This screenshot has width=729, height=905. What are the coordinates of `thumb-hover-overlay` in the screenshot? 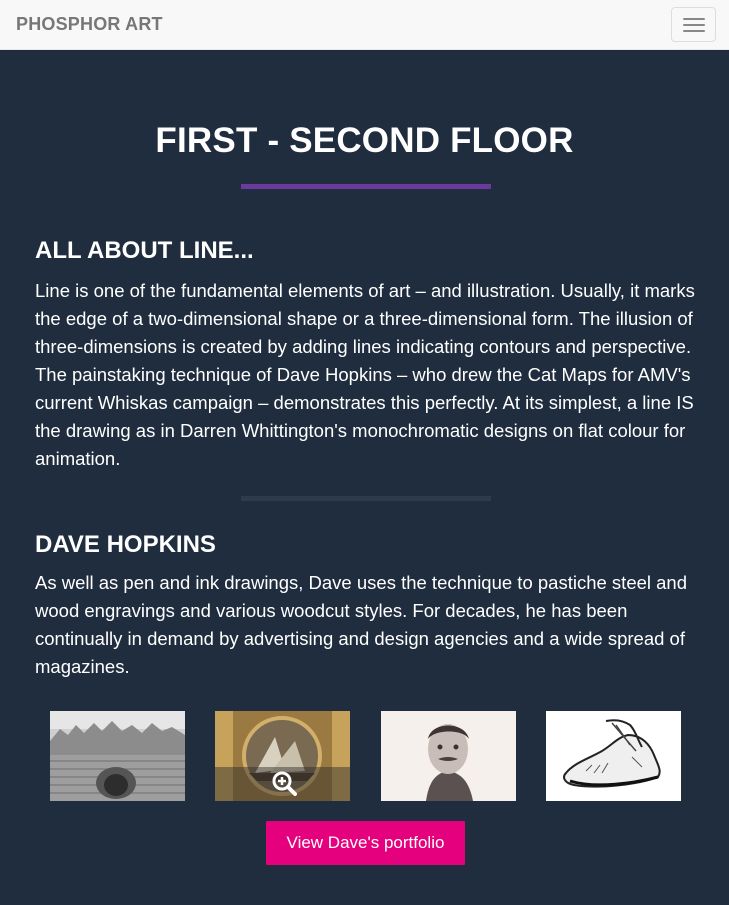 It's located at (282, 784).